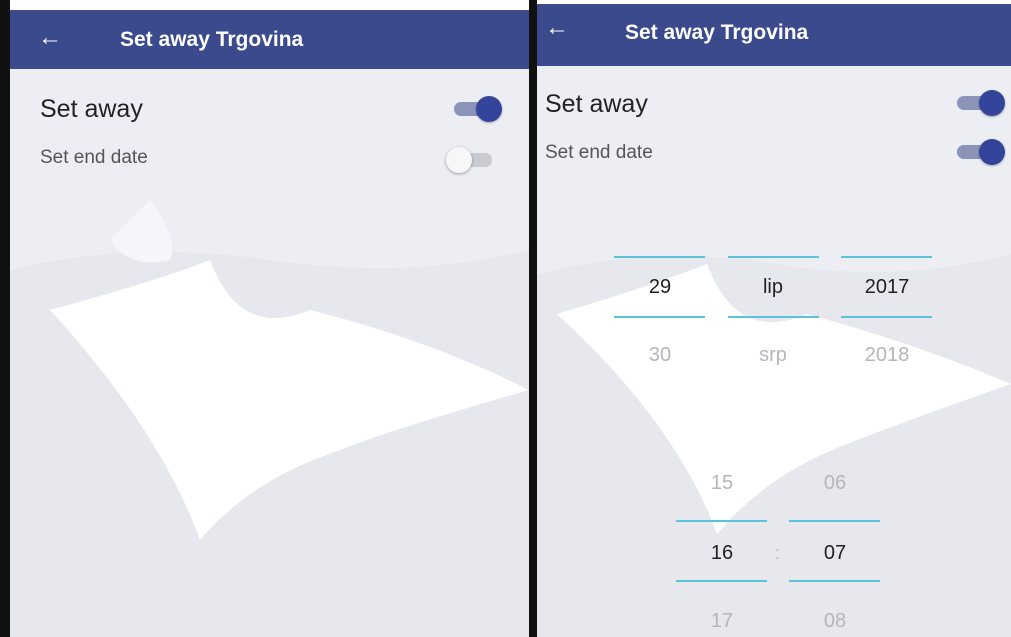 Image resolution: width=1011 pixels, height=637 pixels. Describe the element at coordinates (5, 318) in the screenshot. I see `frame-border-left` at that location.